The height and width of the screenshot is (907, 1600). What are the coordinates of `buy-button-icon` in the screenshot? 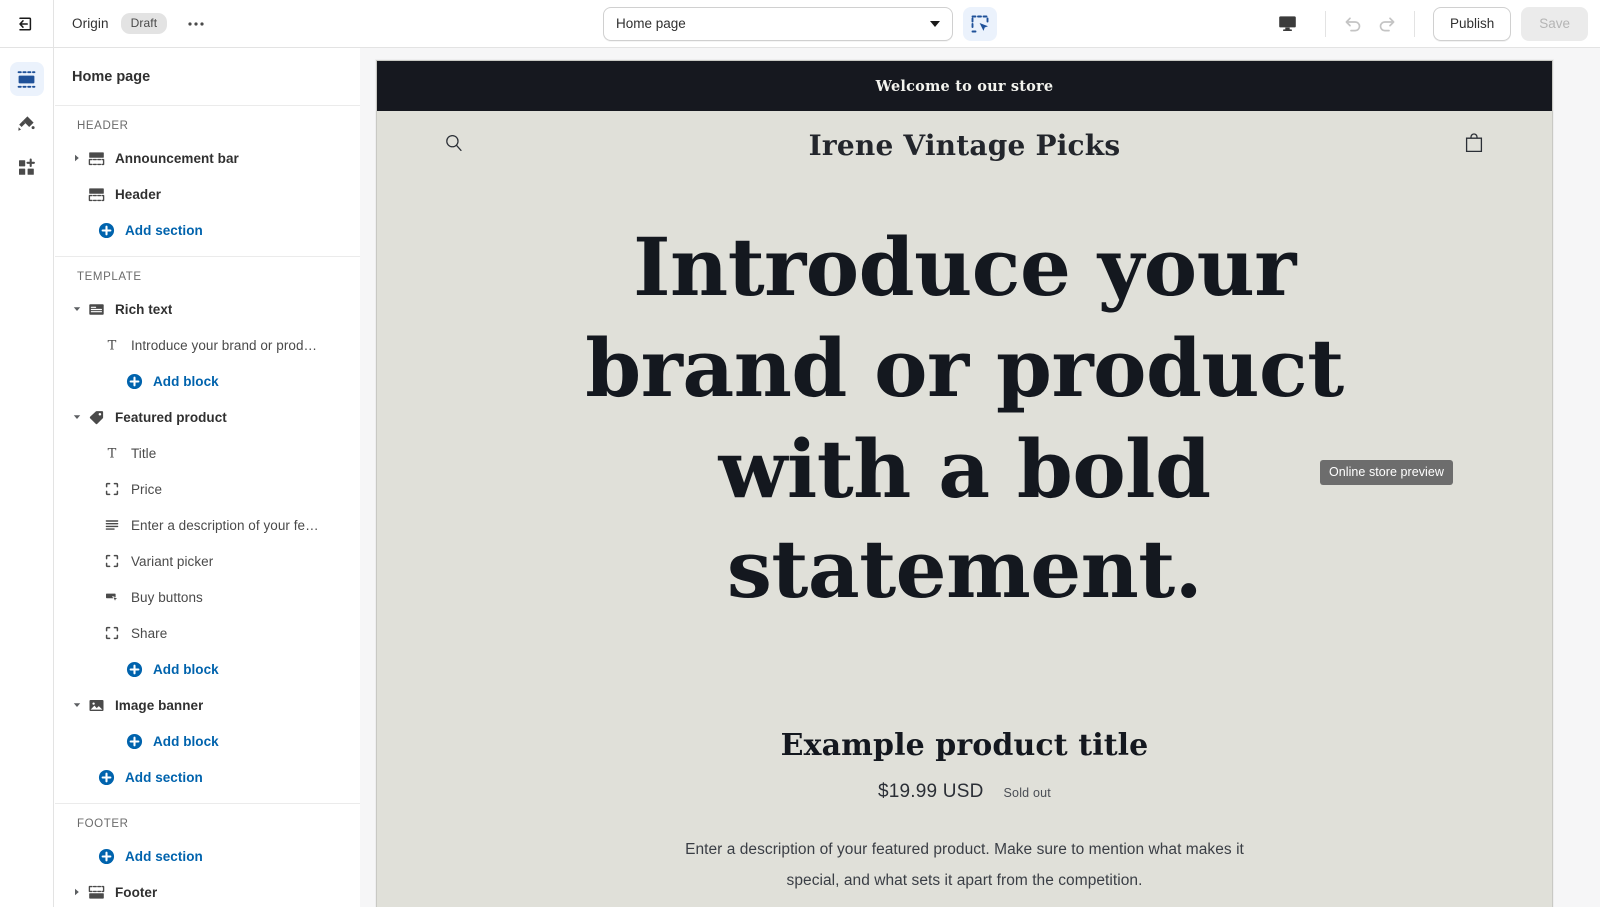 It's located at (112, 597).